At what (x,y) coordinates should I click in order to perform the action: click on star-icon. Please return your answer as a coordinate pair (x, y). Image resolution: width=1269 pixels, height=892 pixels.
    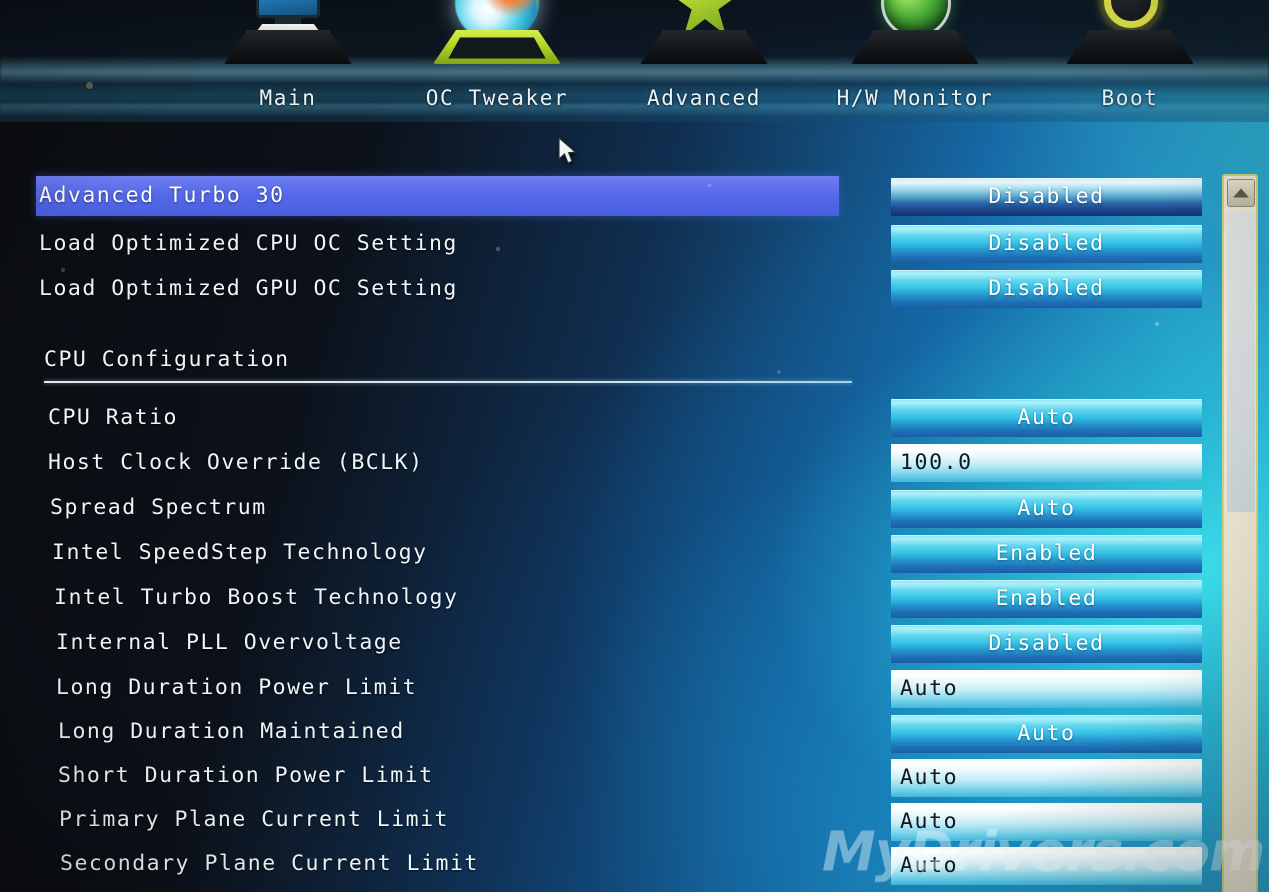
    Looking at the image, I should click on (704, 39).